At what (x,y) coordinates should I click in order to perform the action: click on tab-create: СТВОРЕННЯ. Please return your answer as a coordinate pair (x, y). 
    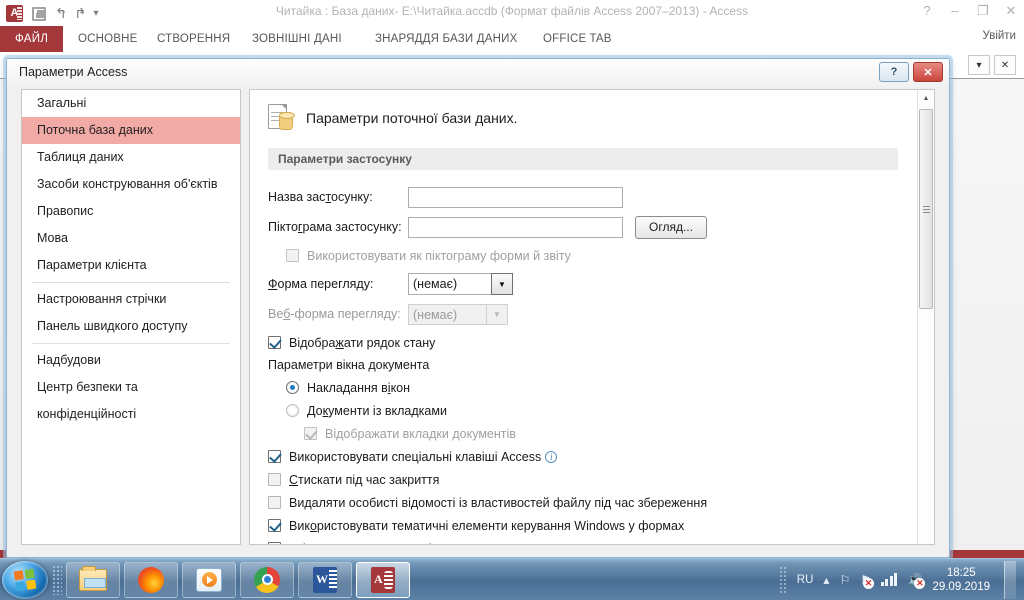
    Looking at the image, I should click on (193, 39).